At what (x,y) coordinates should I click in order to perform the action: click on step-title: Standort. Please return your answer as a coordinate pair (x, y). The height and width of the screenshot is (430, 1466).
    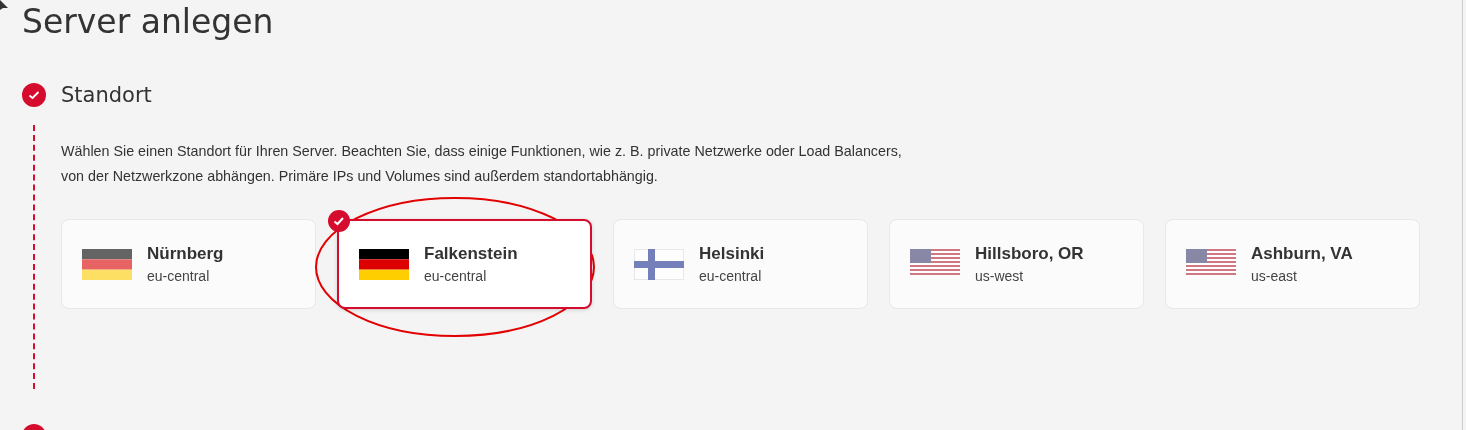
    Looking at the image, I should click on (106, 95).